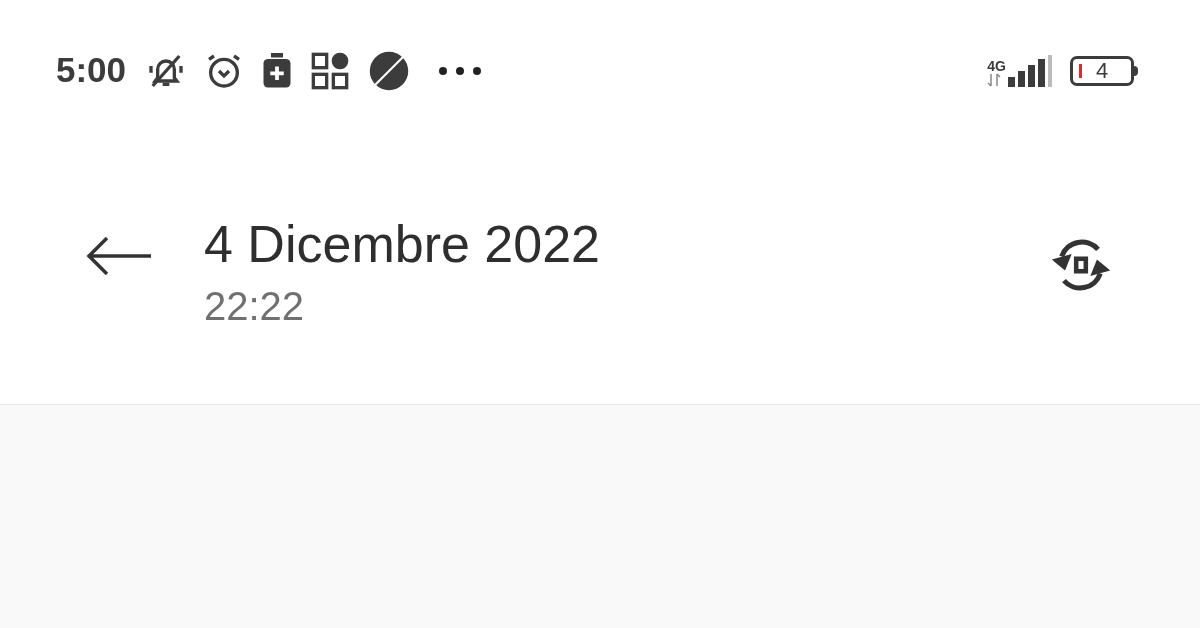 This screenshot has width=1200, height=628. What do you see at coordinates (255, 306) in the screenshot?
I see `page-subtitle: 22:22` at bounding box center [255, 306].